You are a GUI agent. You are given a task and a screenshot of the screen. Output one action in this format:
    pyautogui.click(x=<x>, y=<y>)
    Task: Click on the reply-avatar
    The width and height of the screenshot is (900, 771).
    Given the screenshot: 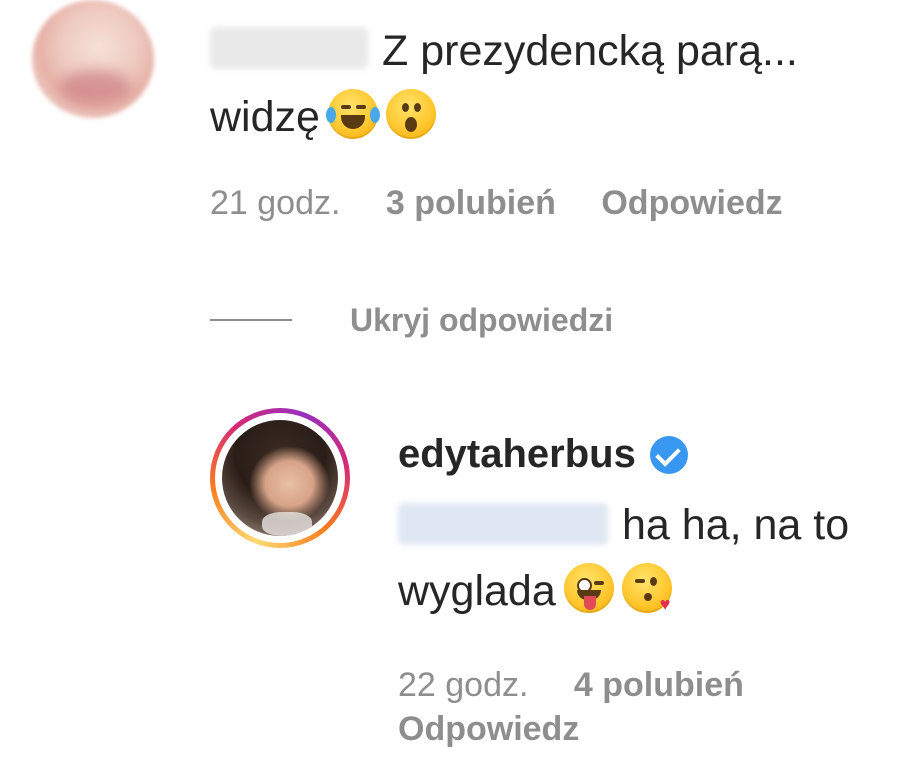 What is the action you would take?
    pyautogui.click(x=280, y=478)
    